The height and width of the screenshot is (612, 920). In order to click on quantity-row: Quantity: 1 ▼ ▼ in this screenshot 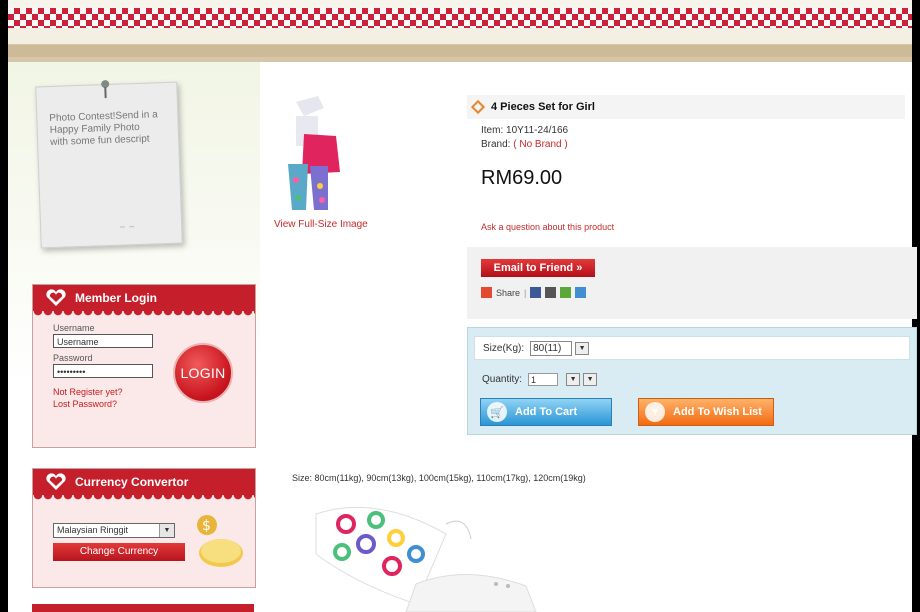, I will do `click(540, 379)`.